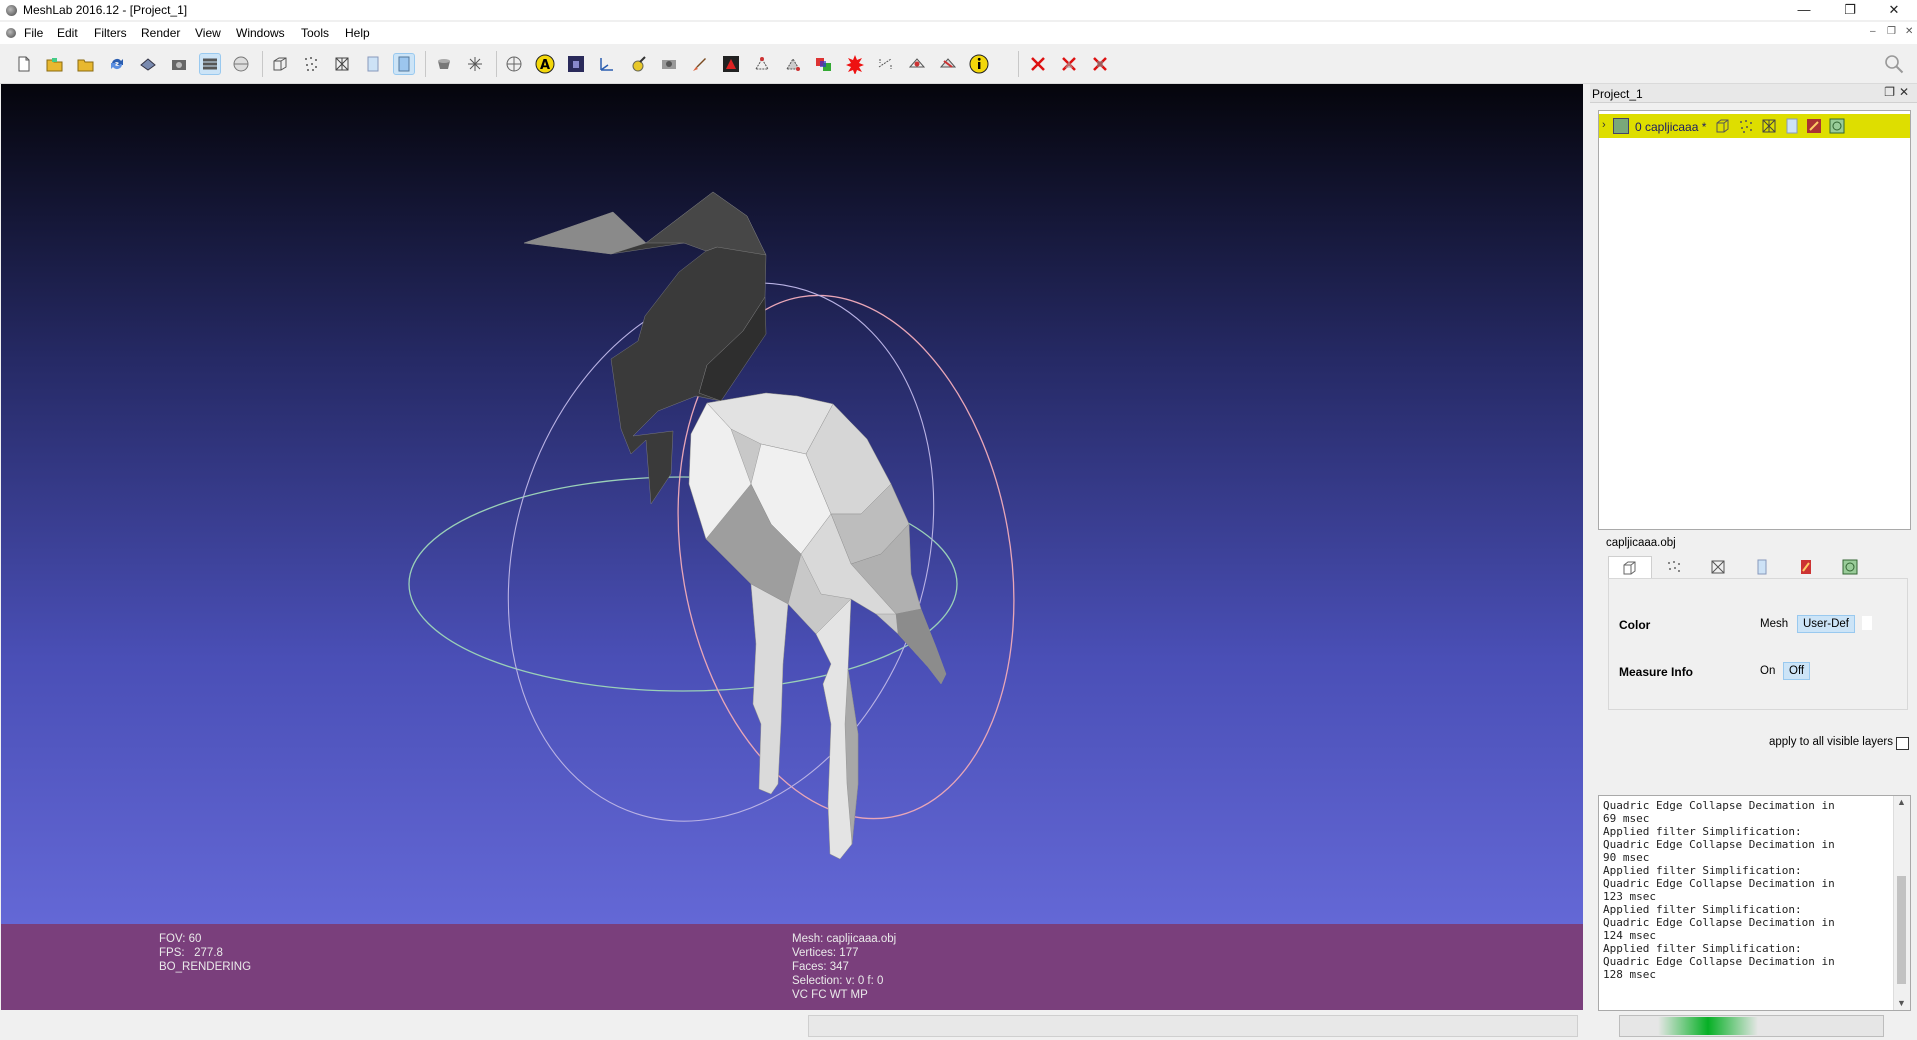  I want to click on dock-buttons: ❐✕, so click(1898, 92).